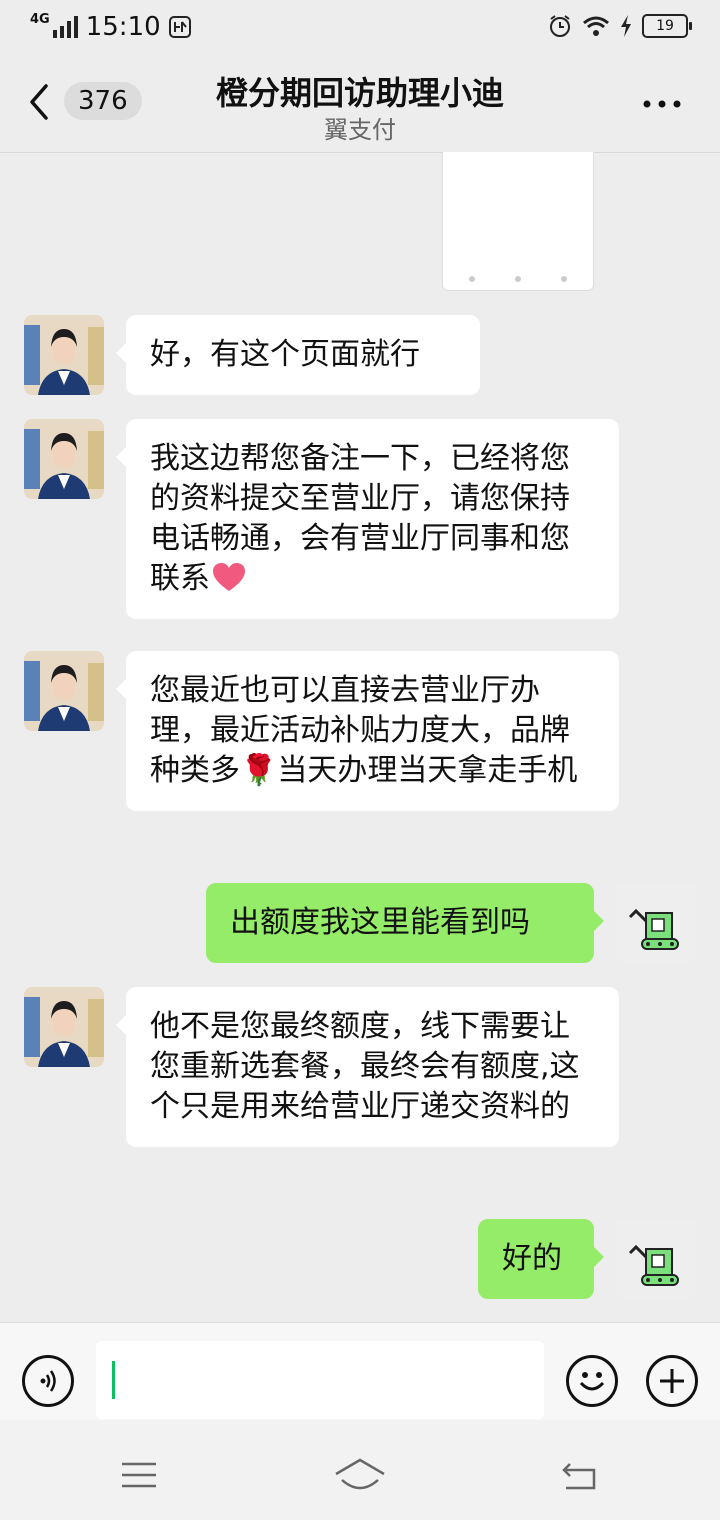  Describe the element at coordinates (360, 28) in the screenshot. I see `status-bar: 4G 15:10 19` at that location.